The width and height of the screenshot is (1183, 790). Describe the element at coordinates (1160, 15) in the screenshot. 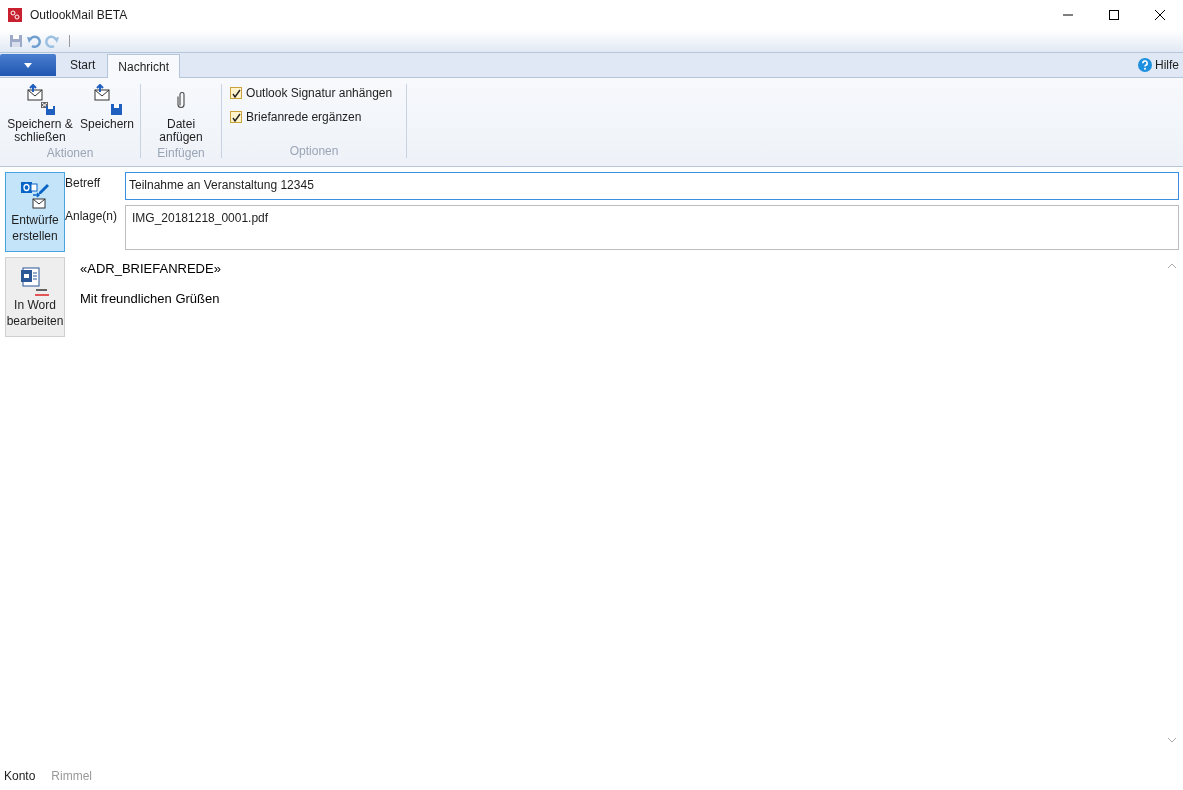

I see `close-icon` at that location.